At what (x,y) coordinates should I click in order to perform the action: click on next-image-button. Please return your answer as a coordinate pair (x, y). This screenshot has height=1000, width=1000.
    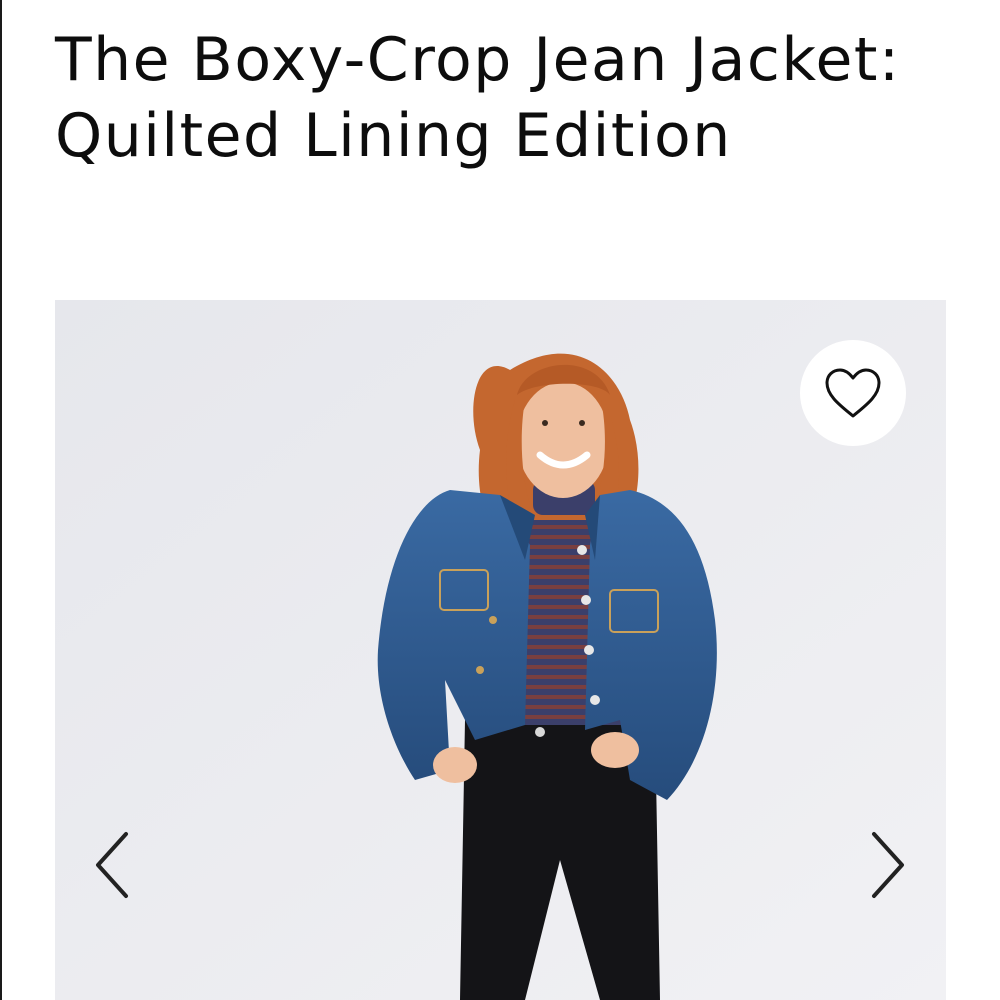
    Looking at the image, I should click on (888, 865).